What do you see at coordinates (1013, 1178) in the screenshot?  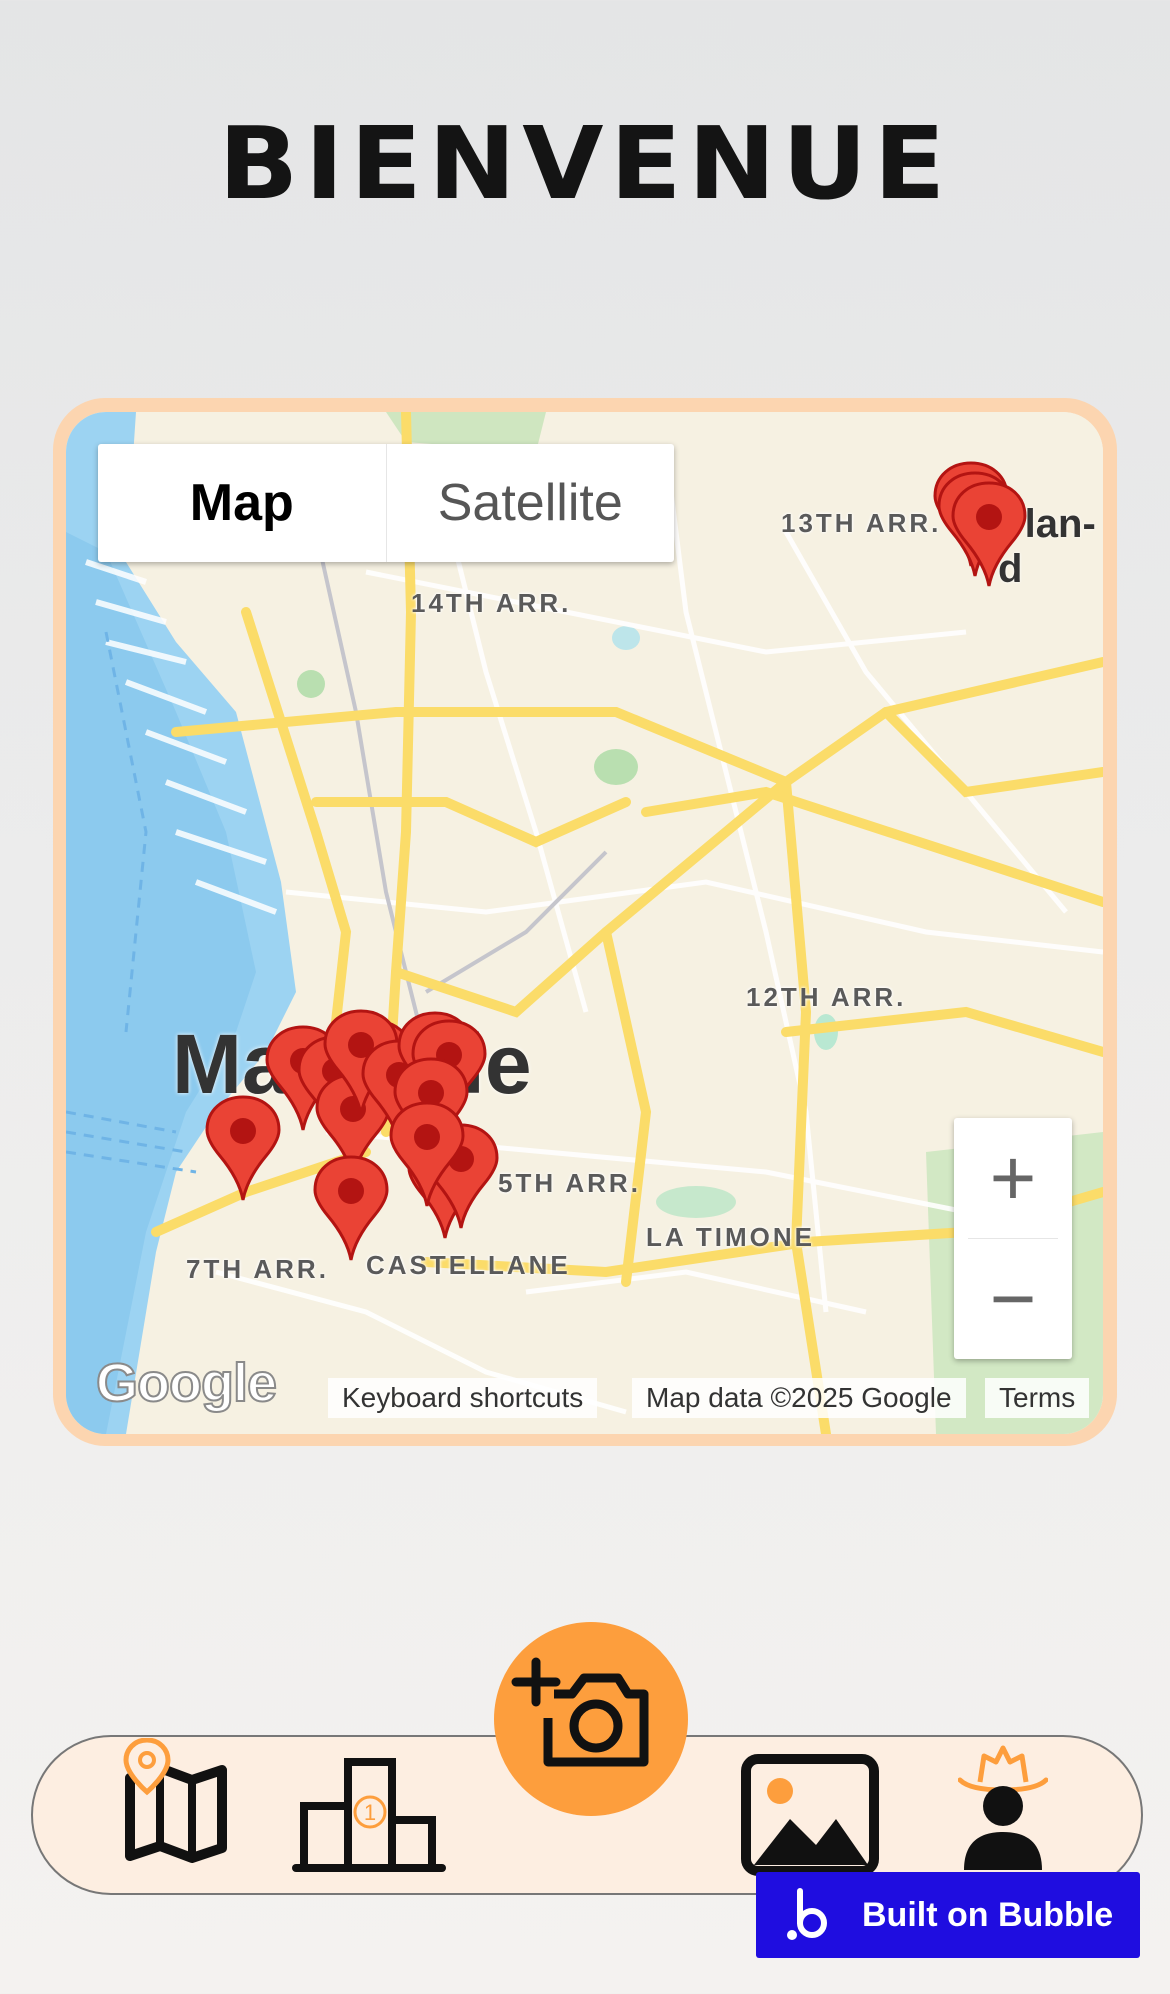 I see `zoom-in-button: +` at bounding box center [1013, 1178].